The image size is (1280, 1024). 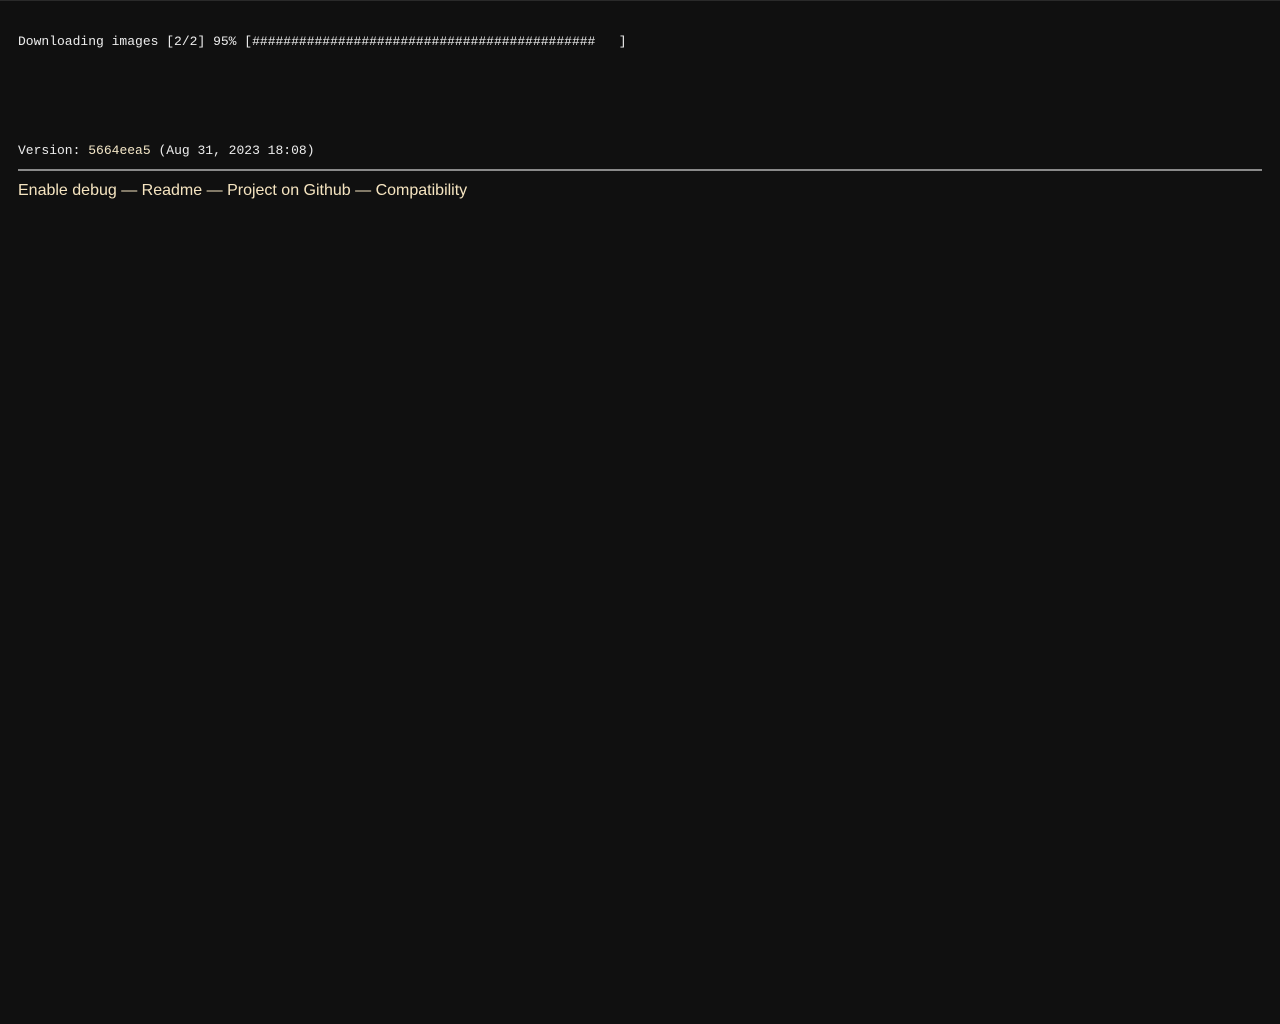 What do you see at coordinates (88, 41) in the screenshot?
I see `progress-label: Downloading images` at bounding box center [88, 41].